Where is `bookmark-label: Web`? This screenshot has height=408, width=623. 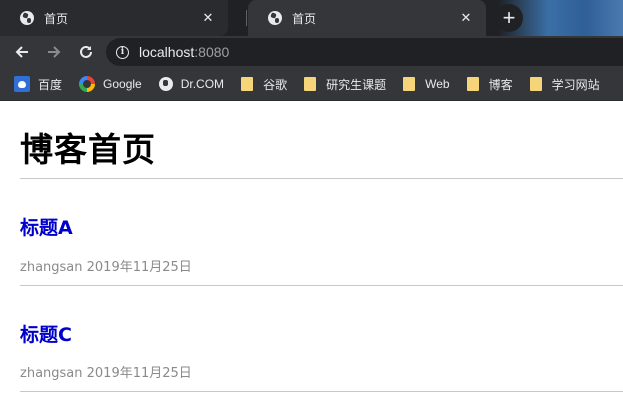 bookmark-label: Web is located at coordinates (437, 84).